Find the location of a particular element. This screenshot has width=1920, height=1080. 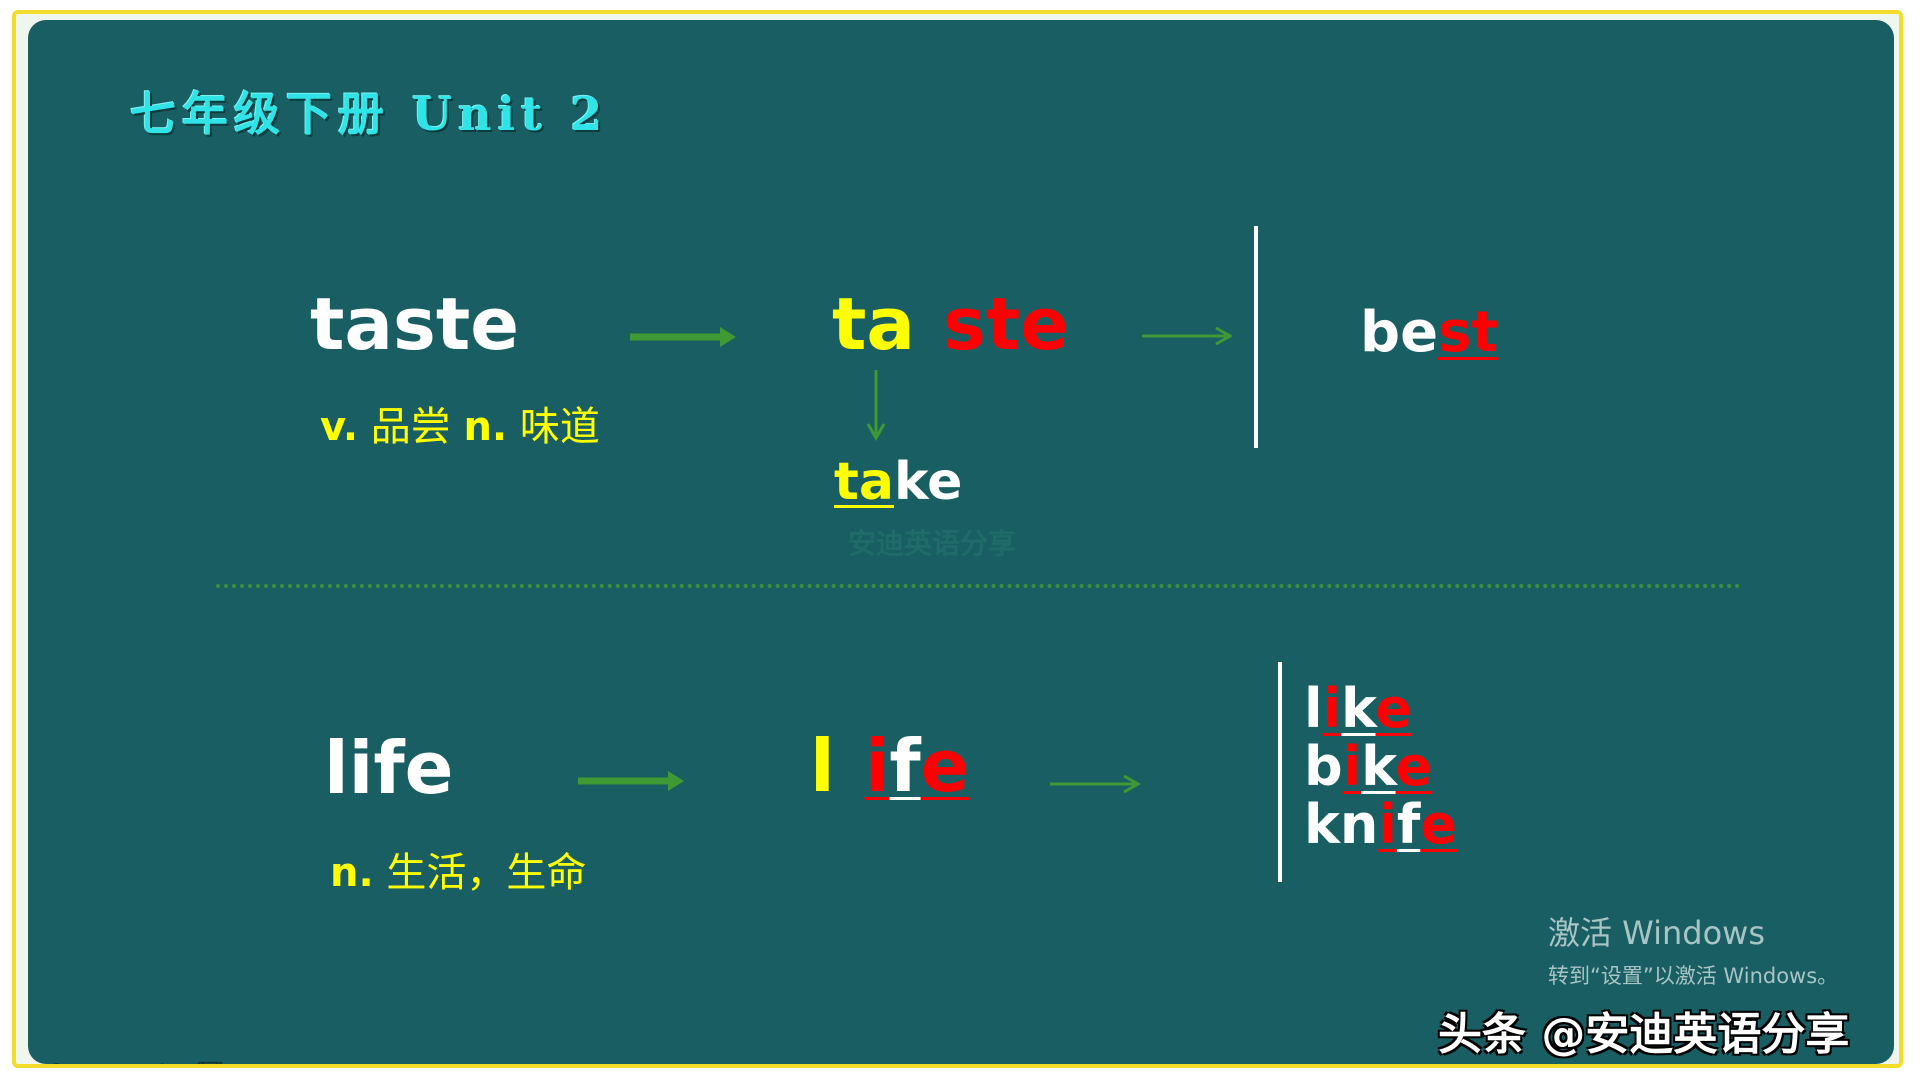

word-bike: bike is located at coordinates (1368, 767).